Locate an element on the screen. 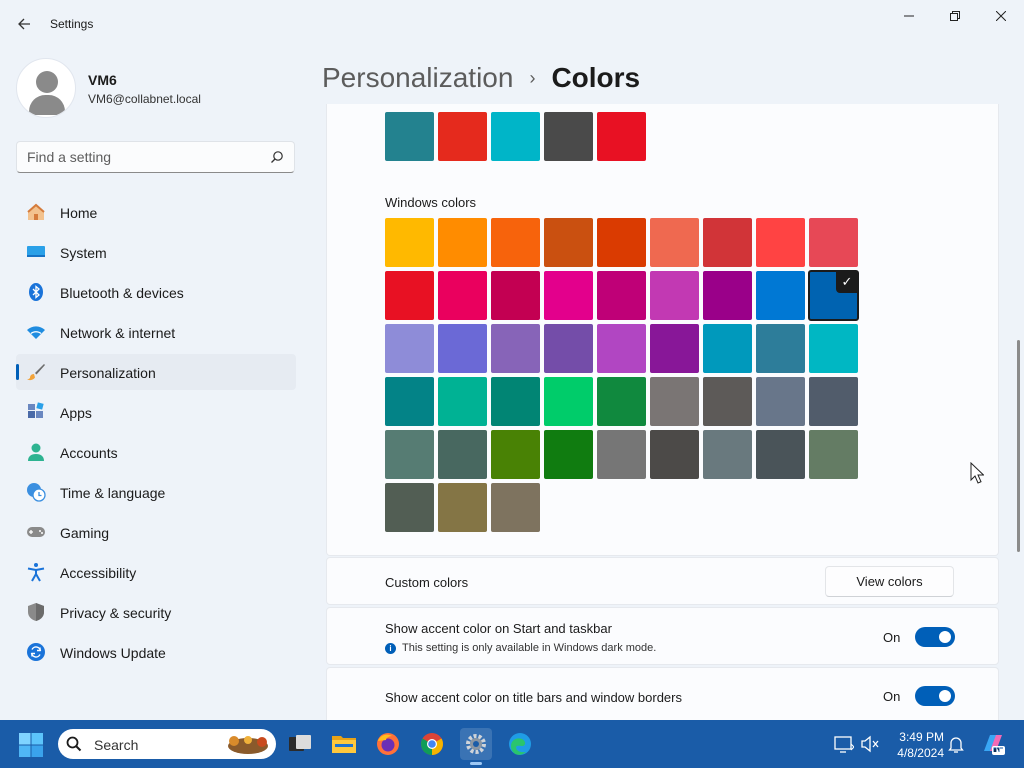 Image resolution: width=1024 pixels, height=768 pixels. sidebar-item-home: Home is located at coordinates (156, 212).